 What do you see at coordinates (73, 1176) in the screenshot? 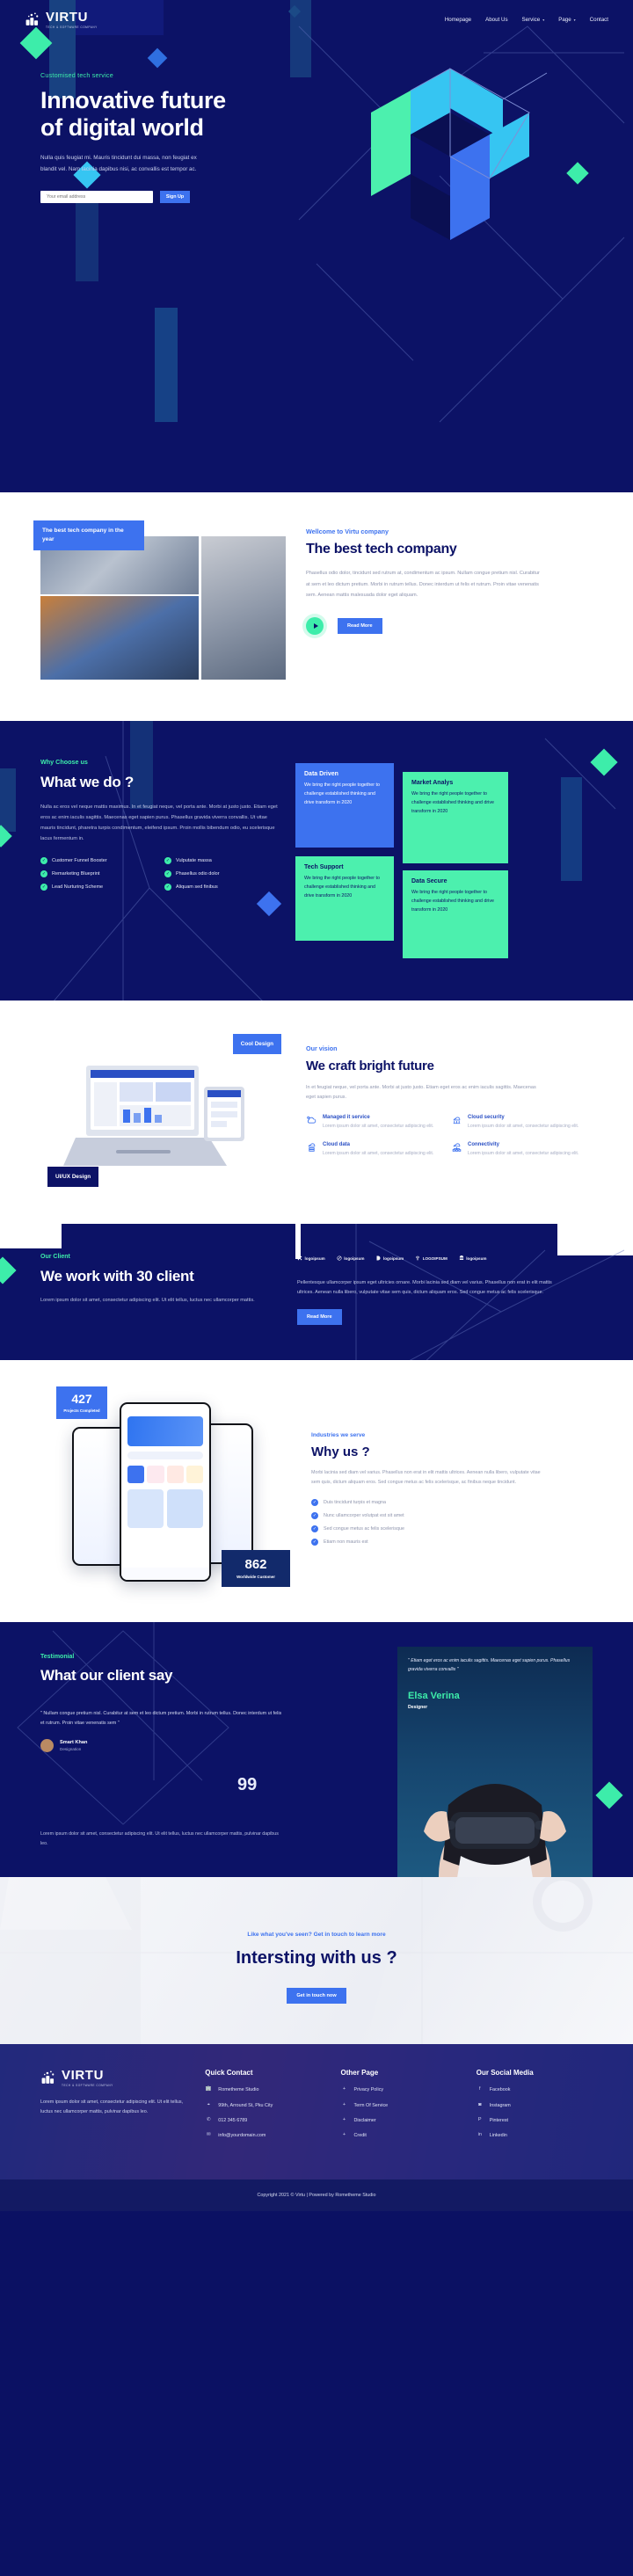
I see `vision-badge-uiux-design: UI/UX Design` at bounding box center [73, 1176].